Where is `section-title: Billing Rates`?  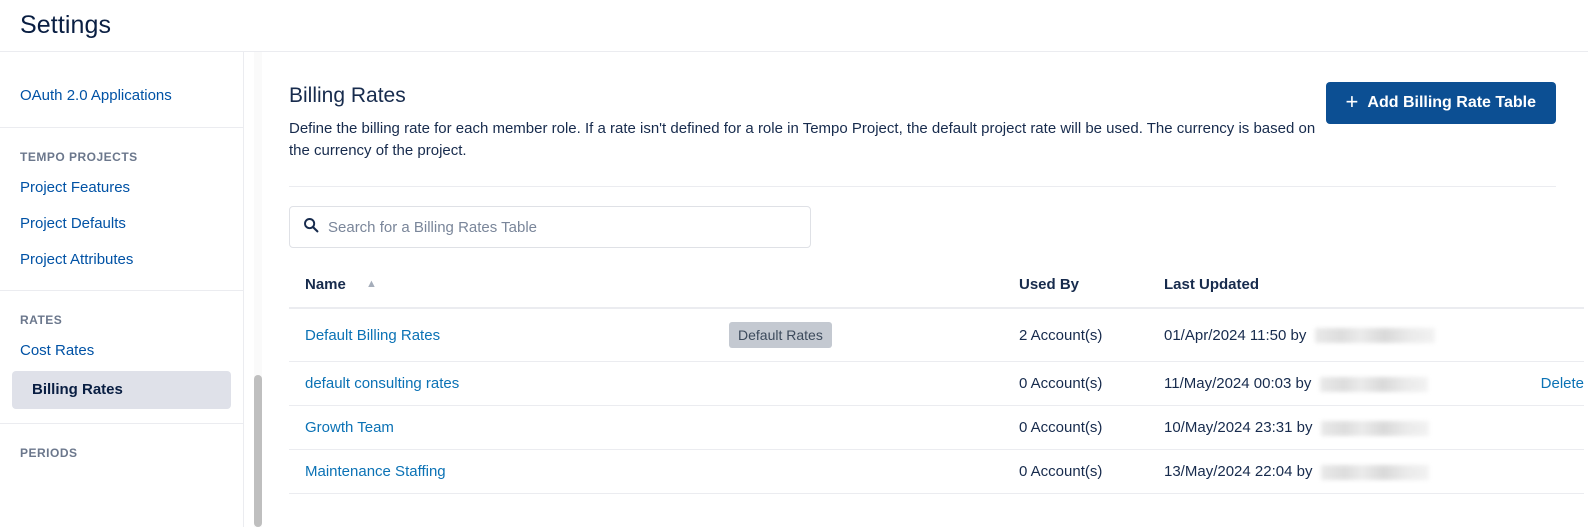 section-title: Billing Rates is located at coordinates (347, 95).